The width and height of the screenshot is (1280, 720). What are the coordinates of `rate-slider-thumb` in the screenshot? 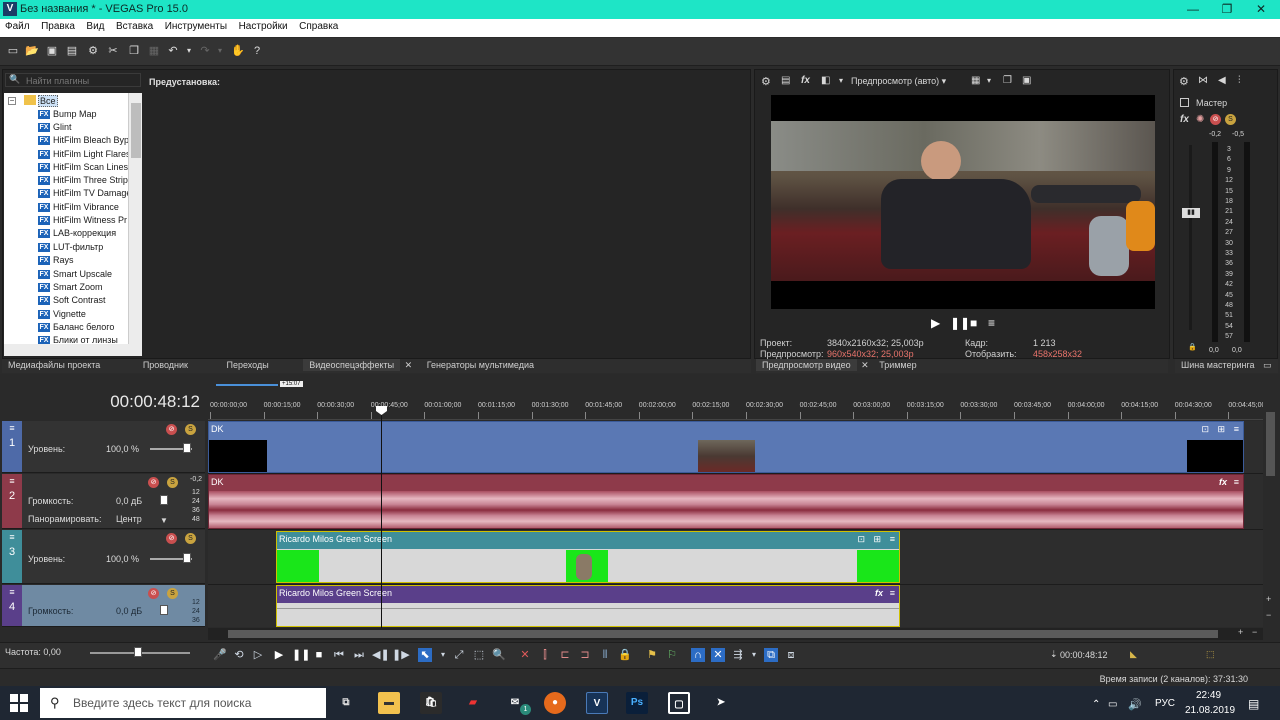 It's located at (138, 652).